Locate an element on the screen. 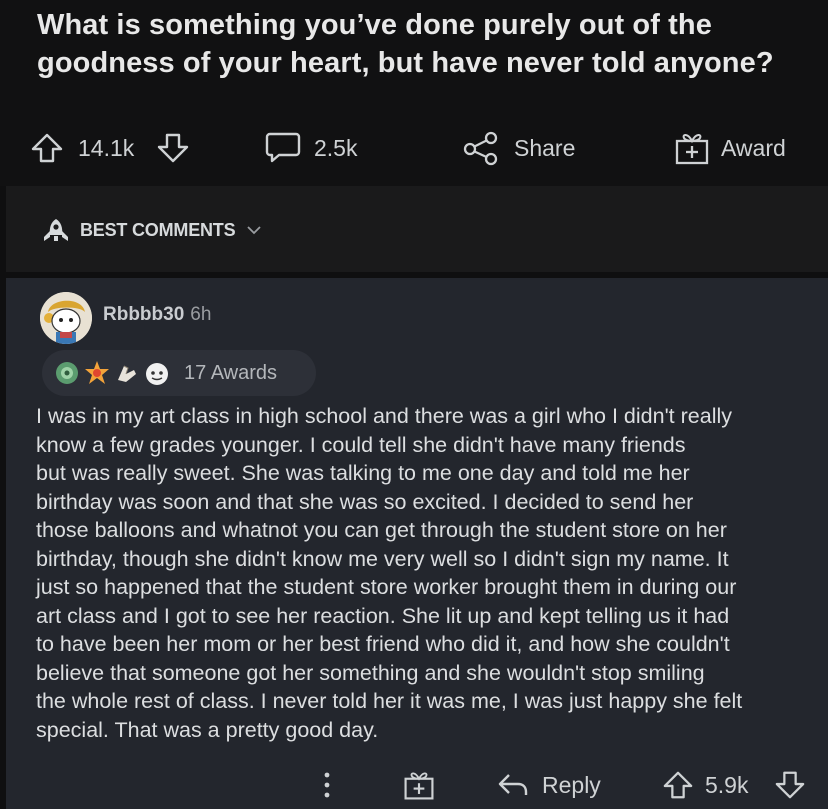 The width and height of the screenshot is (828, 809). reply-icon is located at coordinates (513, 784).